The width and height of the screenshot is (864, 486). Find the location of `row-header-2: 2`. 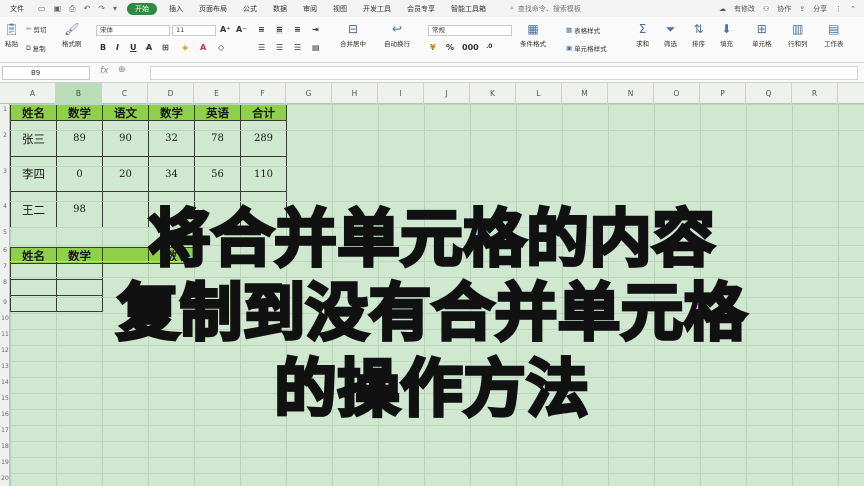

row-header-2: 2 is located at coordinates (5, 135).